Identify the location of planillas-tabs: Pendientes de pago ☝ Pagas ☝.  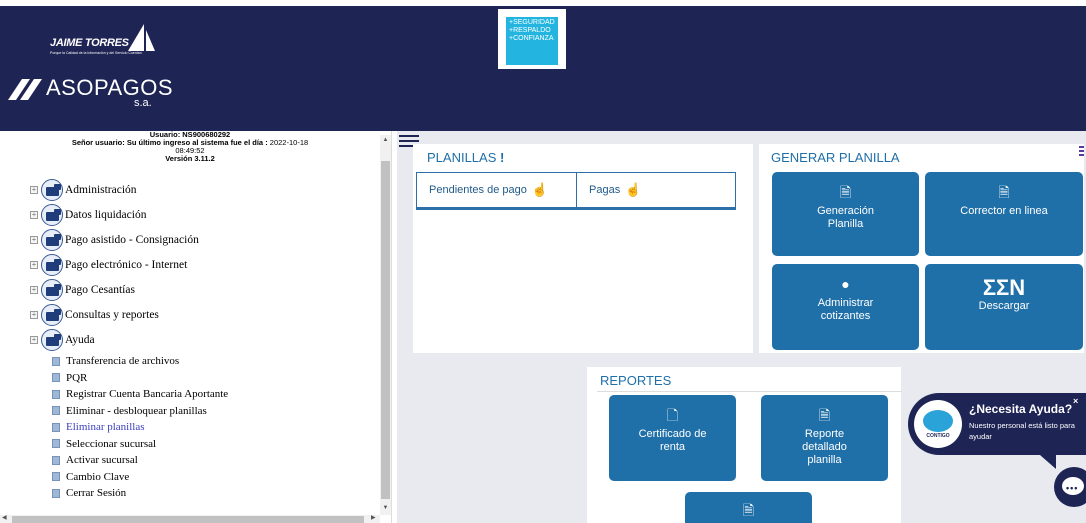
(576, 191).